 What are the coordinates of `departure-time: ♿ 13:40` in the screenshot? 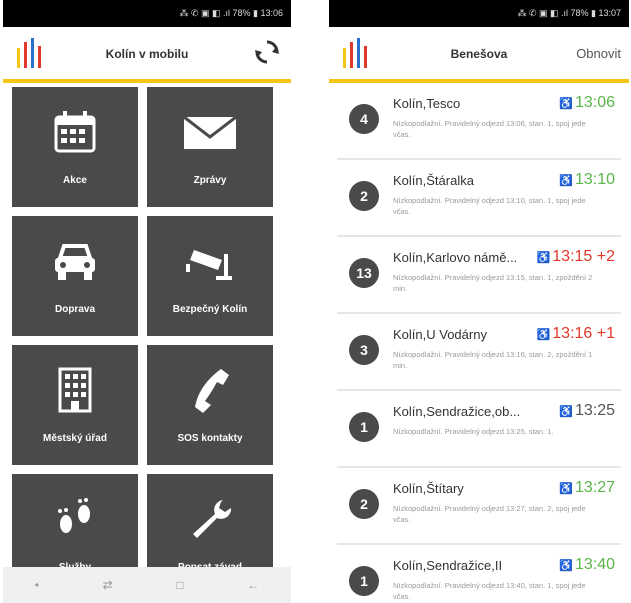 It's located at (587, 565).